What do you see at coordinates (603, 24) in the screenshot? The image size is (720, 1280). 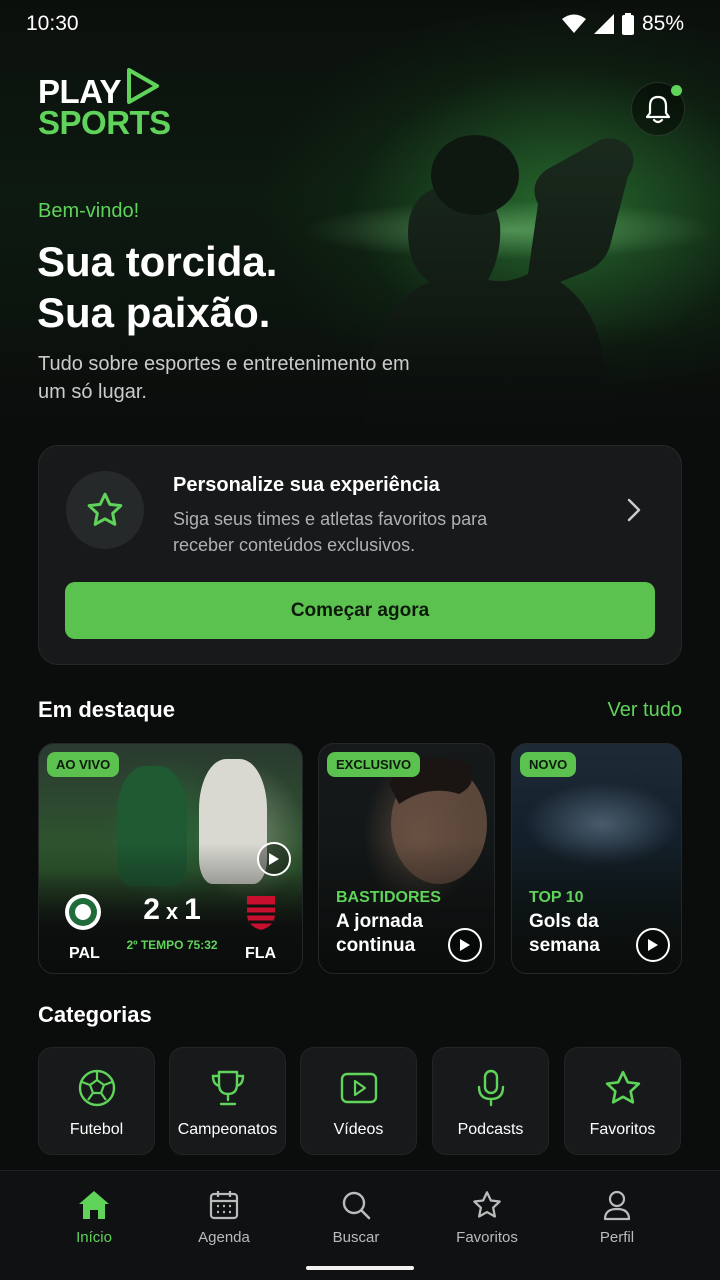 I see `signal-icon` at bounding box center [603, 24].